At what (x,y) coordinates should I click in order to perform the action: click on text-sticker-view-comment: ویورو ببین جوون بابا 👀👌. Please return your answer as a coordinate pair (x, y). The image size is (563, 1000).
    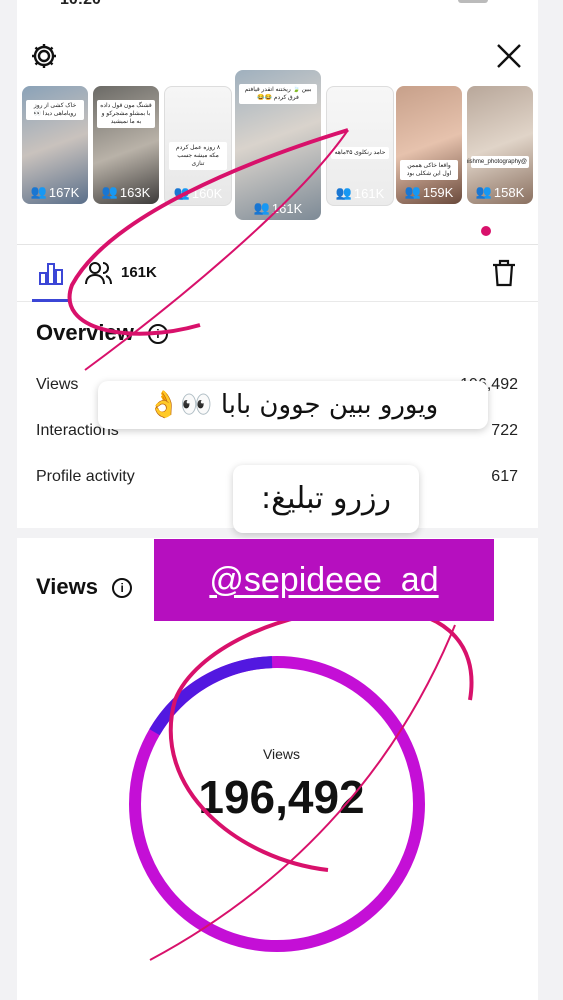
    Looking at the image, I should click on (293, 405).